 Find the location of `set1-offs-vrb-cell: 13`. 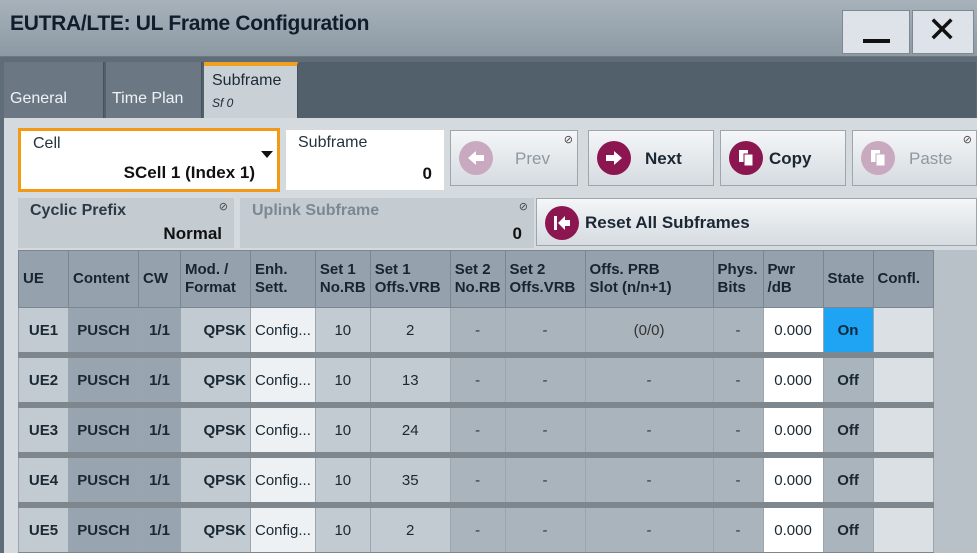

set1-offs-vrb-cell: 13 is located at coordinates (410, 381).